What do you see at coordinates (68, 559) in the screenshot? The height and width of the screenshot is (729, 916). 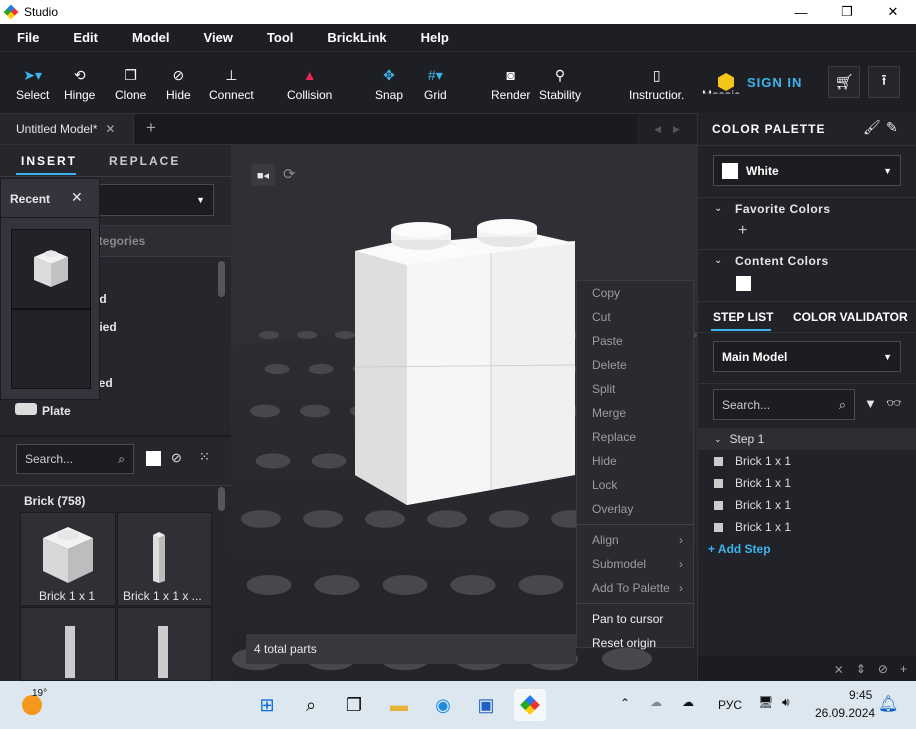 I see `part-tile-brick-1x1: Brick 1 x 1` at bounding box center [68, 559].